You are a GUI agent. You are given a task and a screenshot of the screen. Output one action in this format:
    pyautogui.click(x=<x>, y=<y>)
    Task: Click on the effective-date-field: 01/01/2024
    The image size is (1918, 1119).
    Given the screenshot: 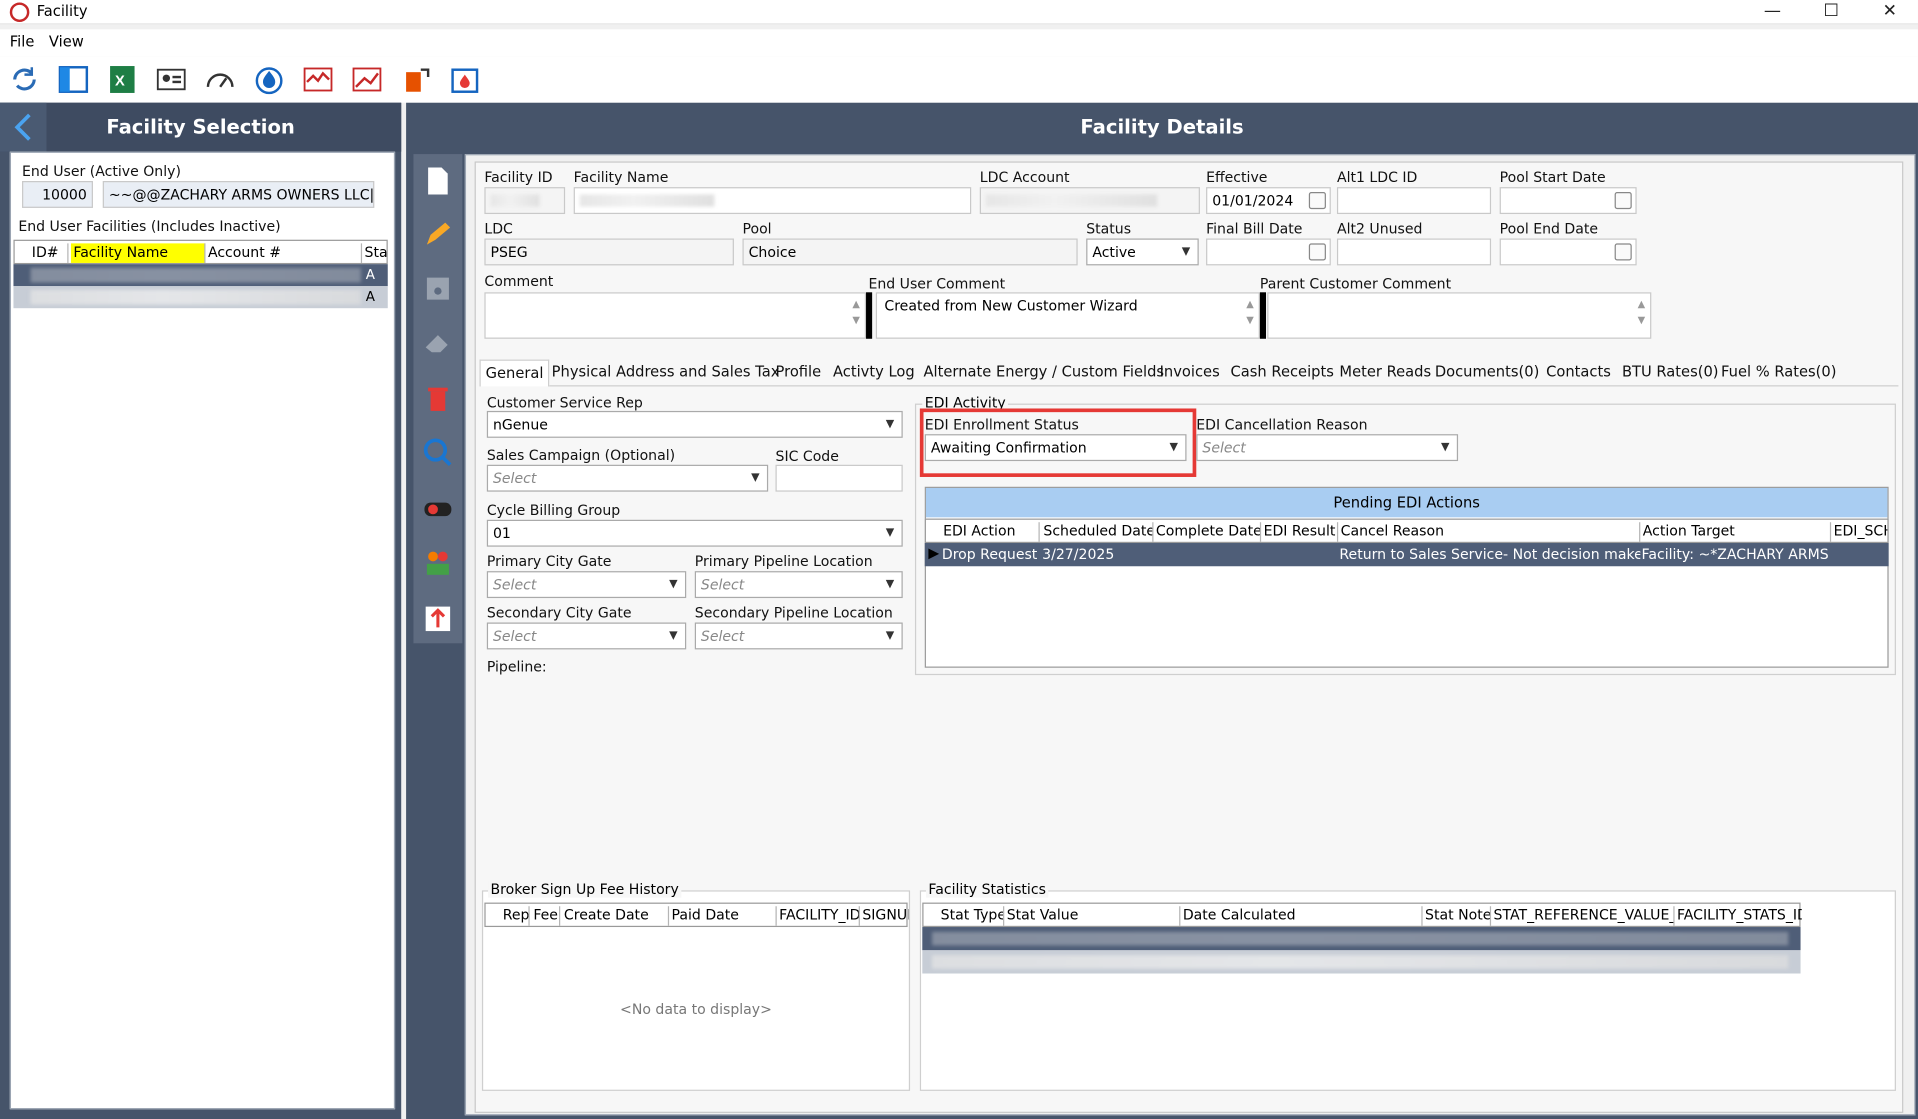 What is the action you would take?
    pyautogui.click(x=1268, y=201)
    